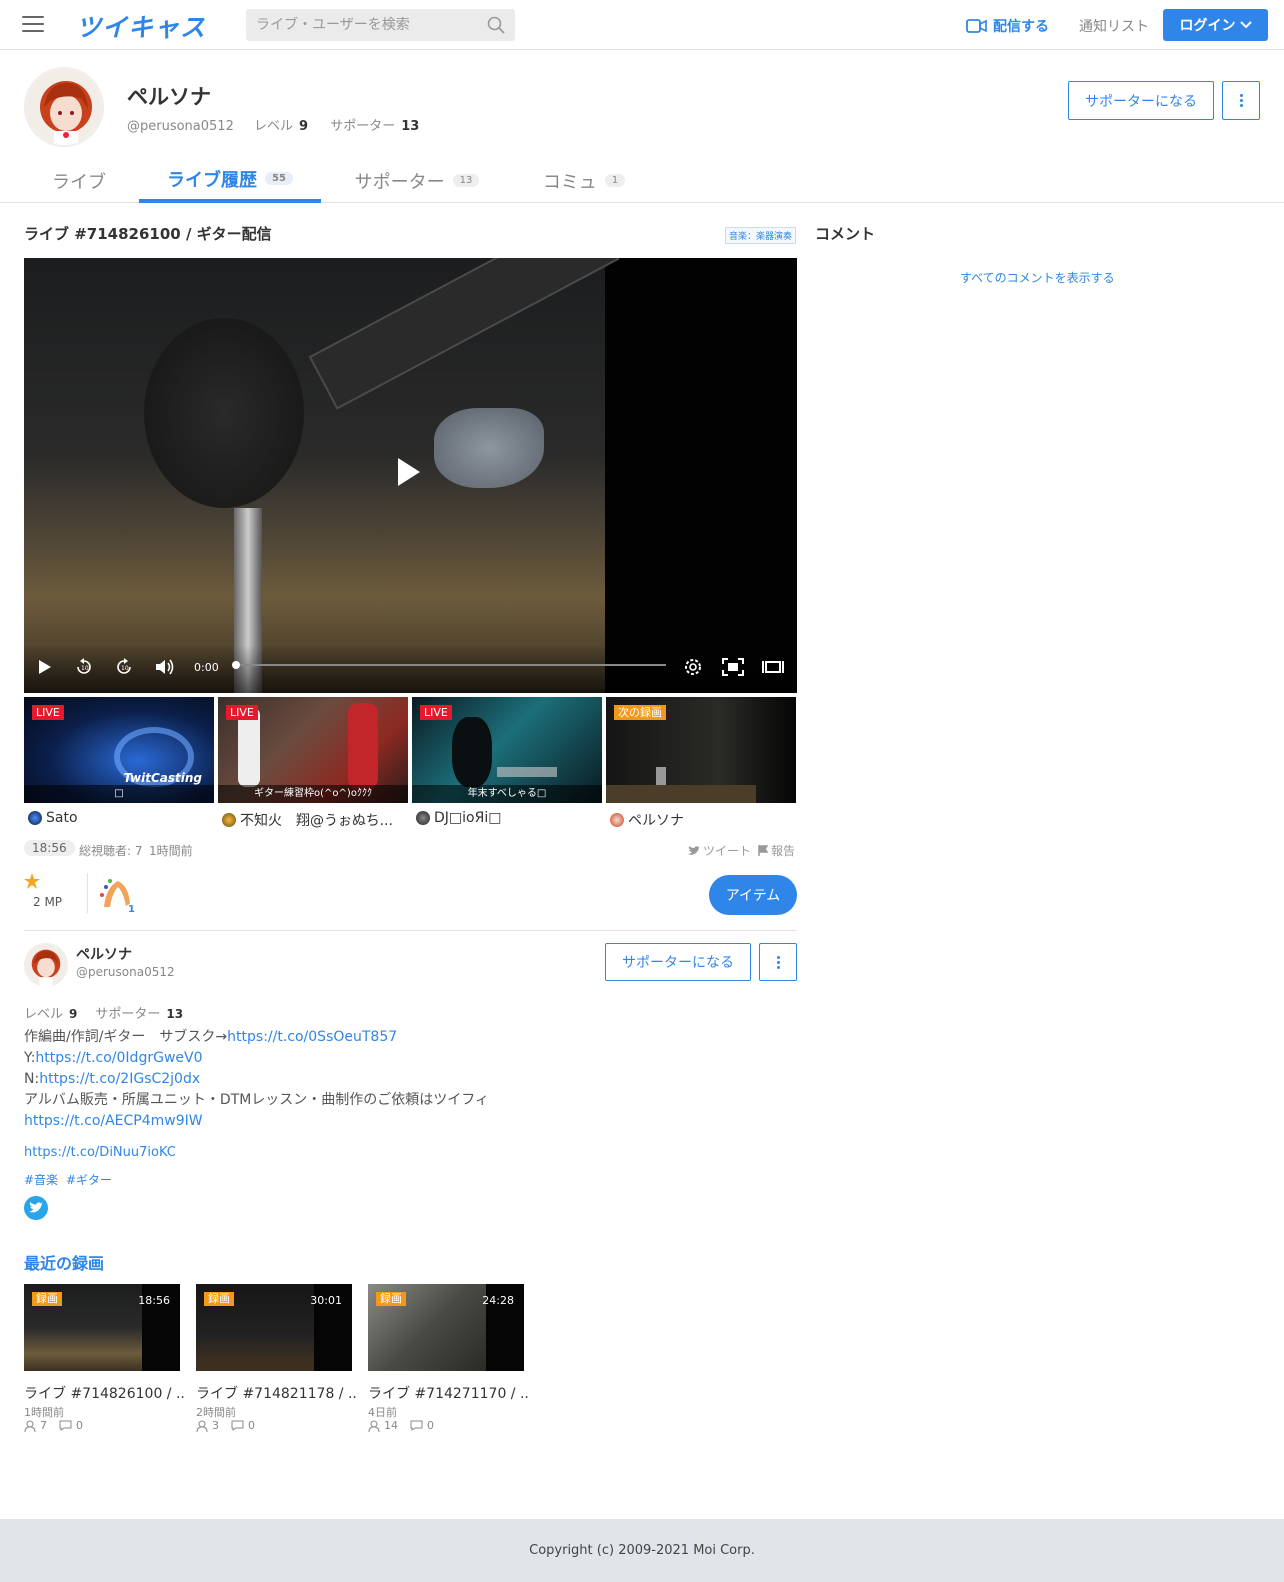 This screenshot has height=1582, width=1284. I want to click on menu-icon, so click(33, 25).